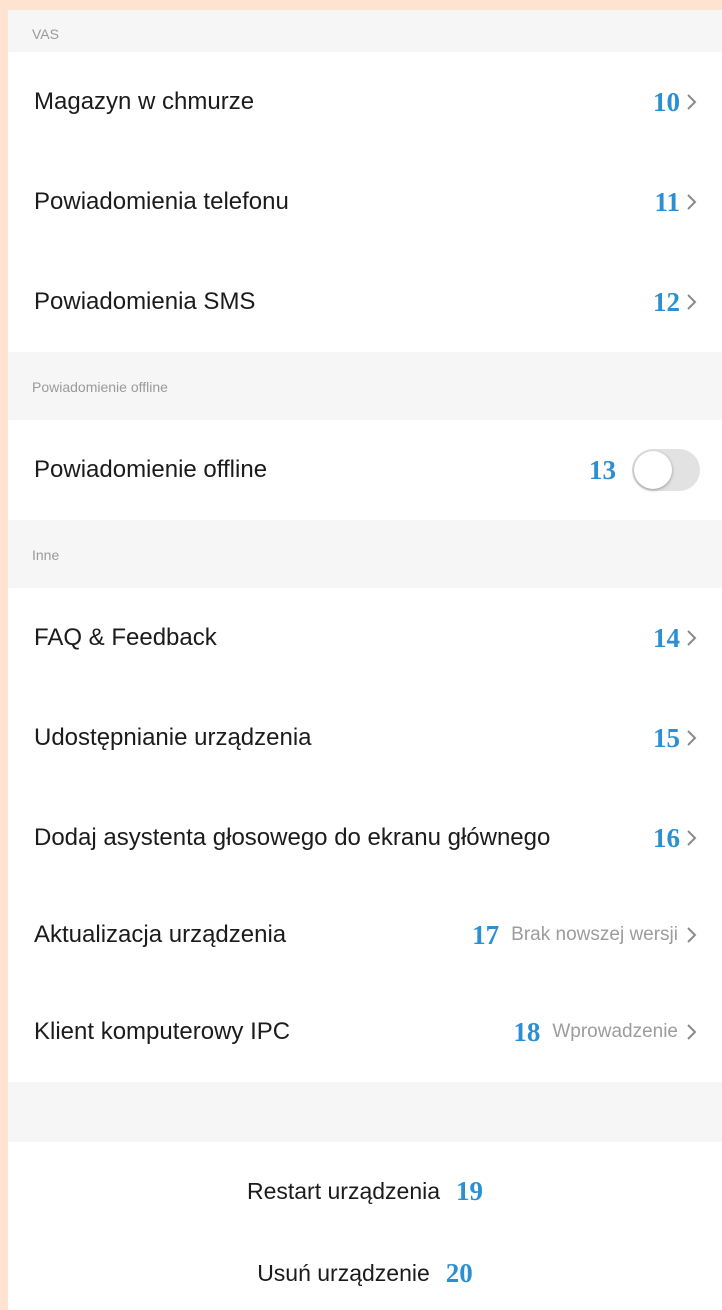 The image size is (722, 1310). Describe the element at coordinates (459, 1272) in the screenshot. I see `callout-number: 20` at that location.